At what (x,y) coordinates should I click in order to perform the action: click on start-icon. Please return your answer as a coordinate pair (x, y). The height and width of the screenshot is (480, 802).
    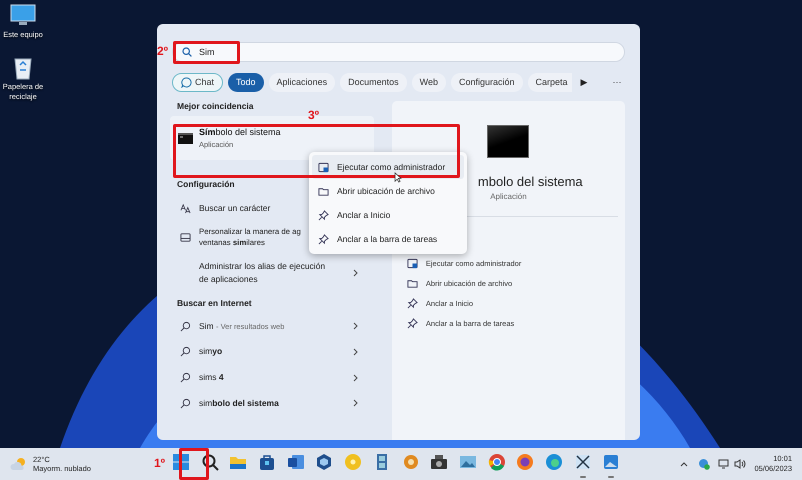
    Looking at the image, I should click on (181, 462).